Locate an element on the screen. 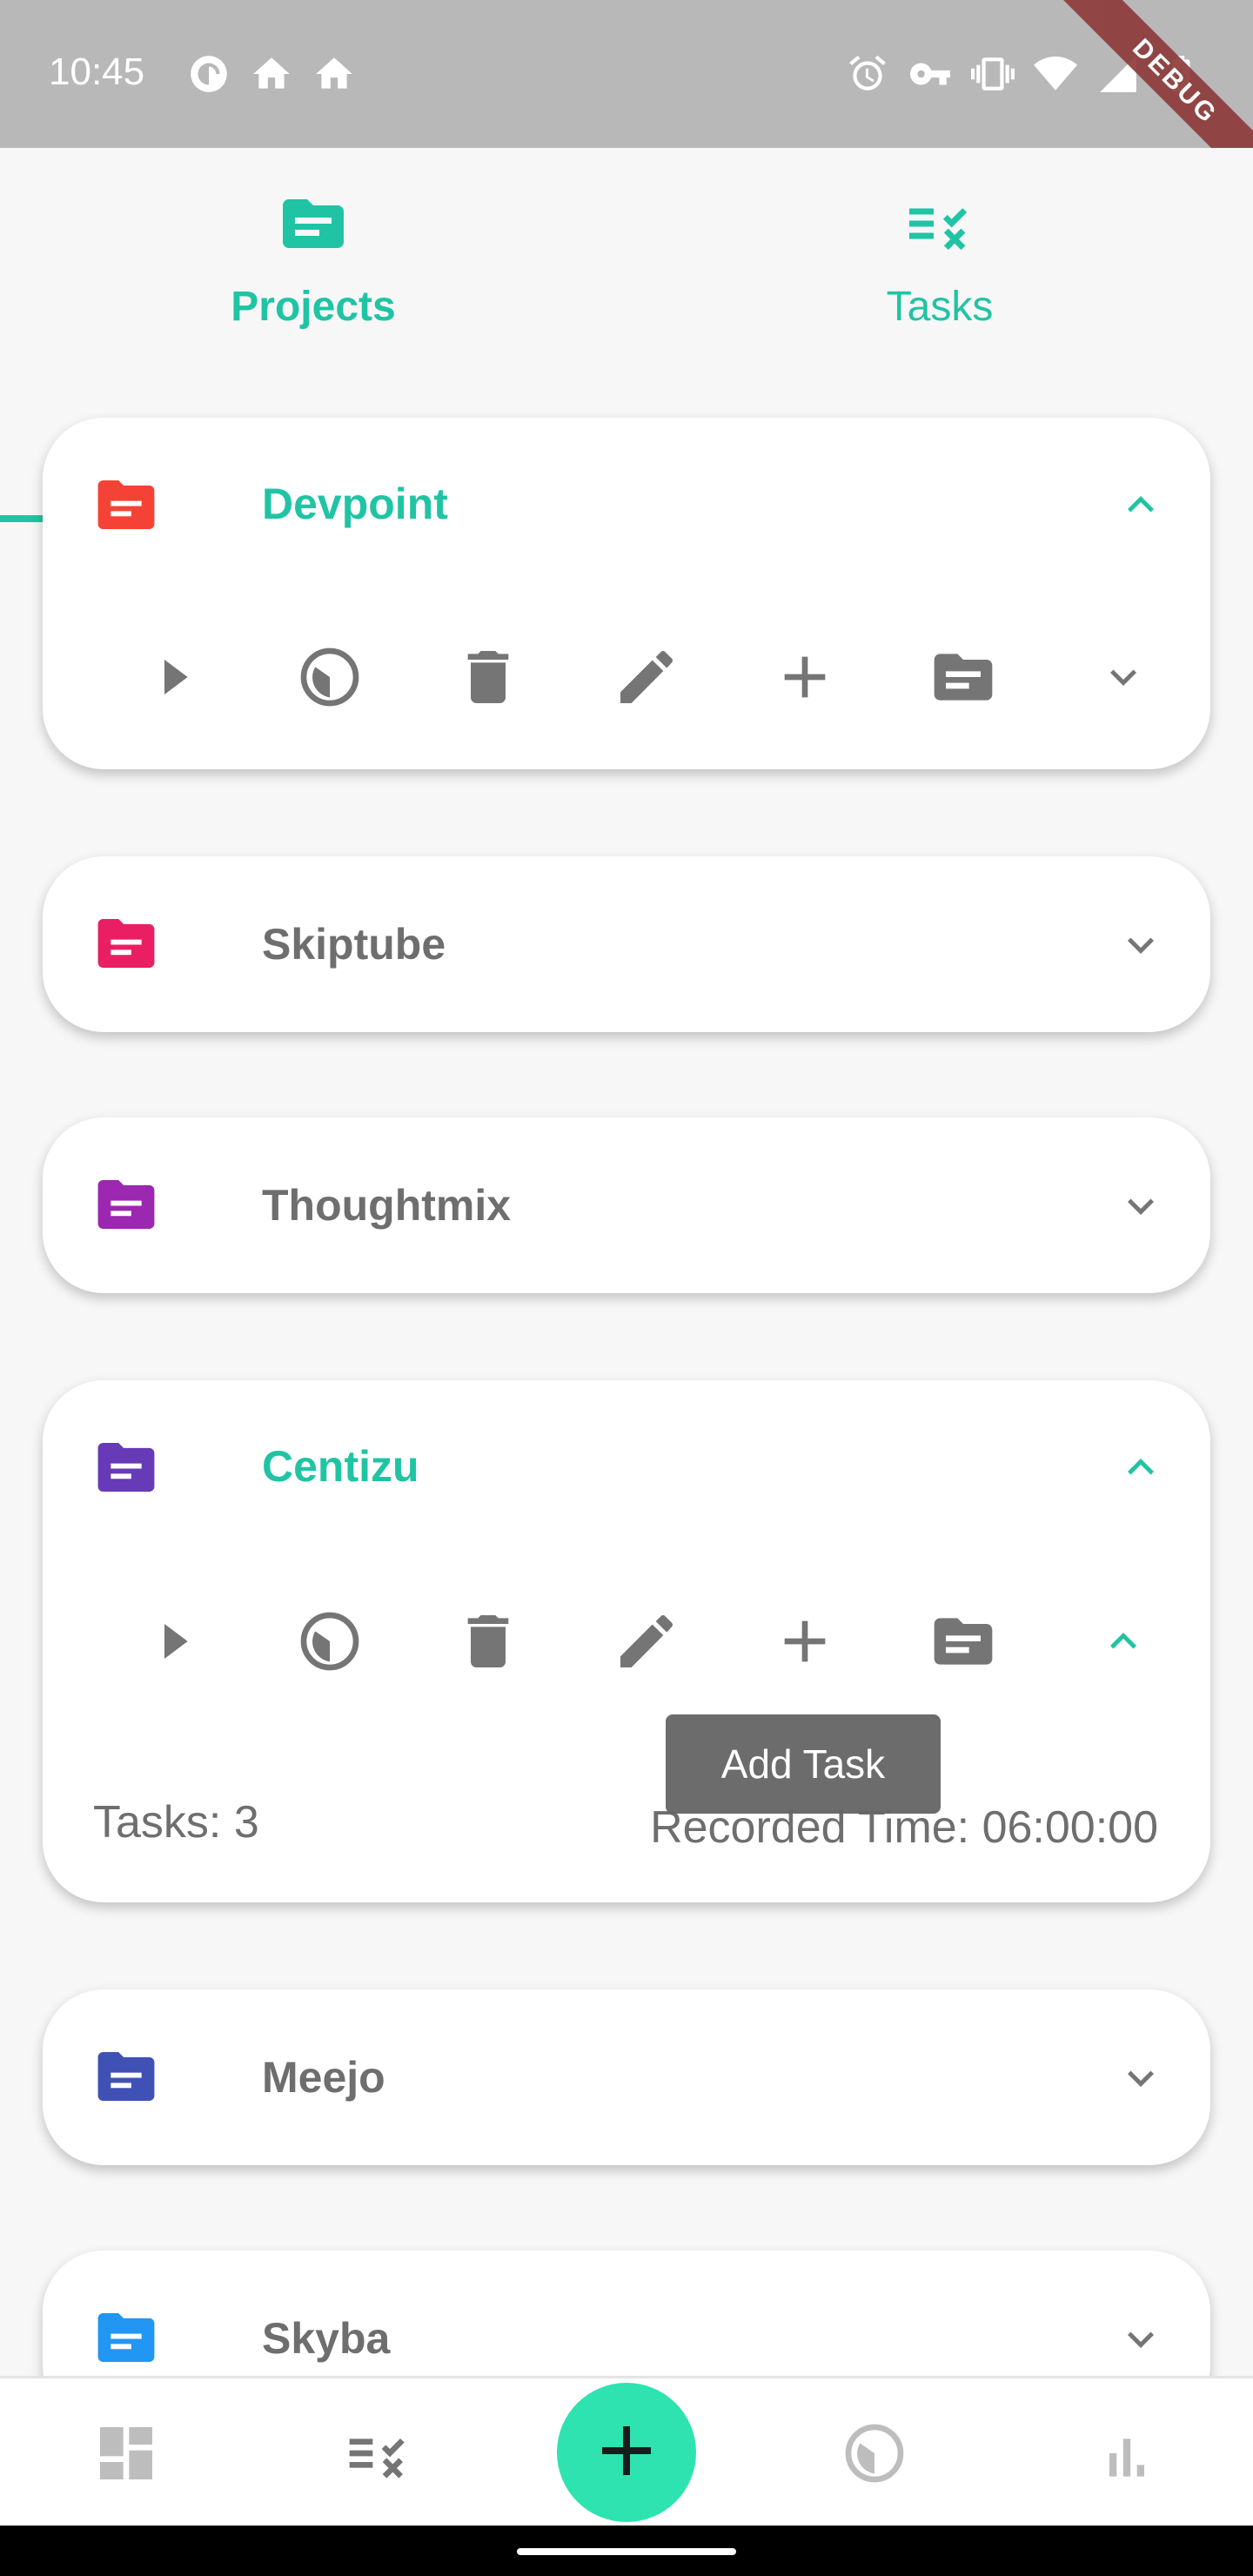 The height and width of the screenshot is (2576, 1253). tab-tasks: Tasks is located at coordinates (939, 262).